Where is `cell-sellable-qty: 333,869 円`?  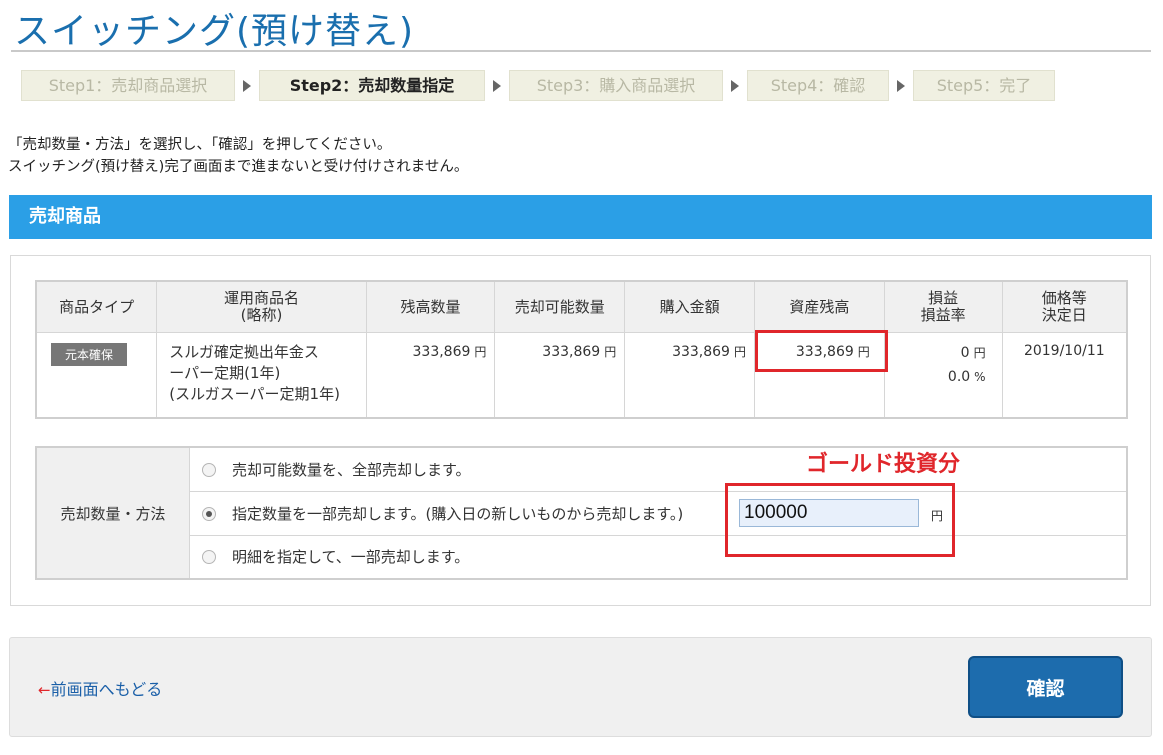
cell-sellable-qty: 333,869 円 is located at coordinates (560, 375).